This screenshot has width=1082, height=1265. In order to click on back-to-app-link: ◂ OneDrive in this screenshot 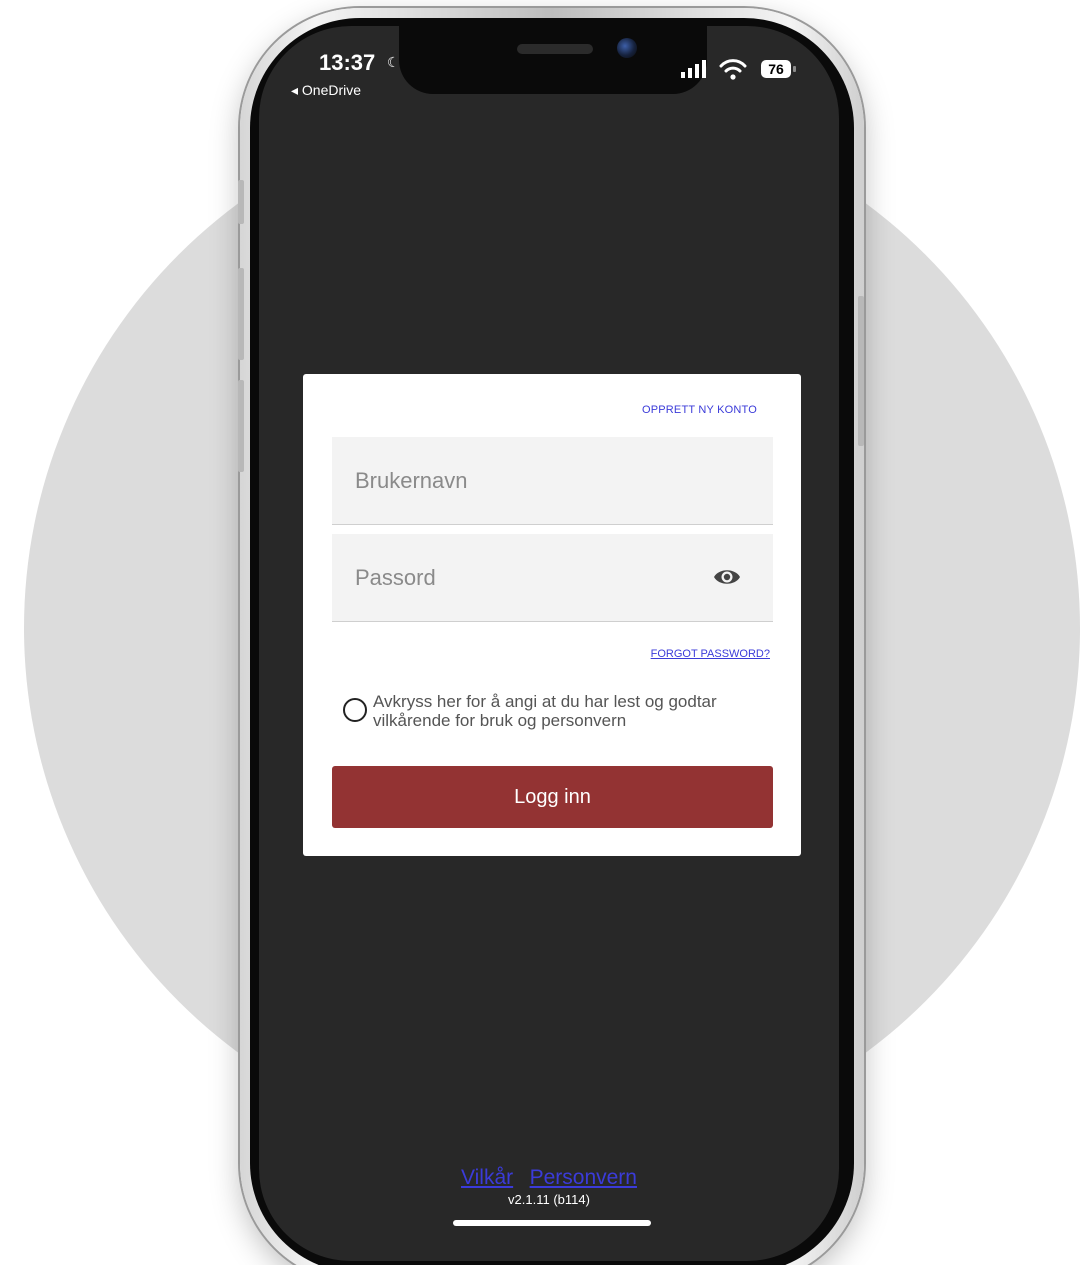, I will do `click(326, 90)`.